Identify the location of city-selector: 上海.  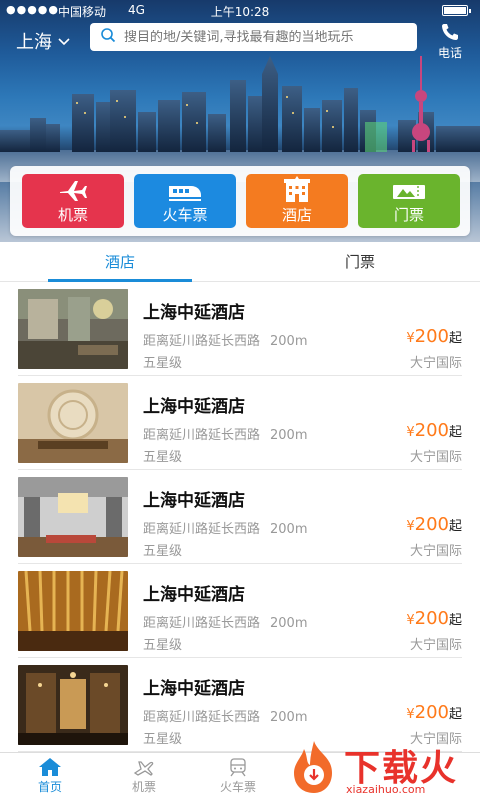
(43, 41).